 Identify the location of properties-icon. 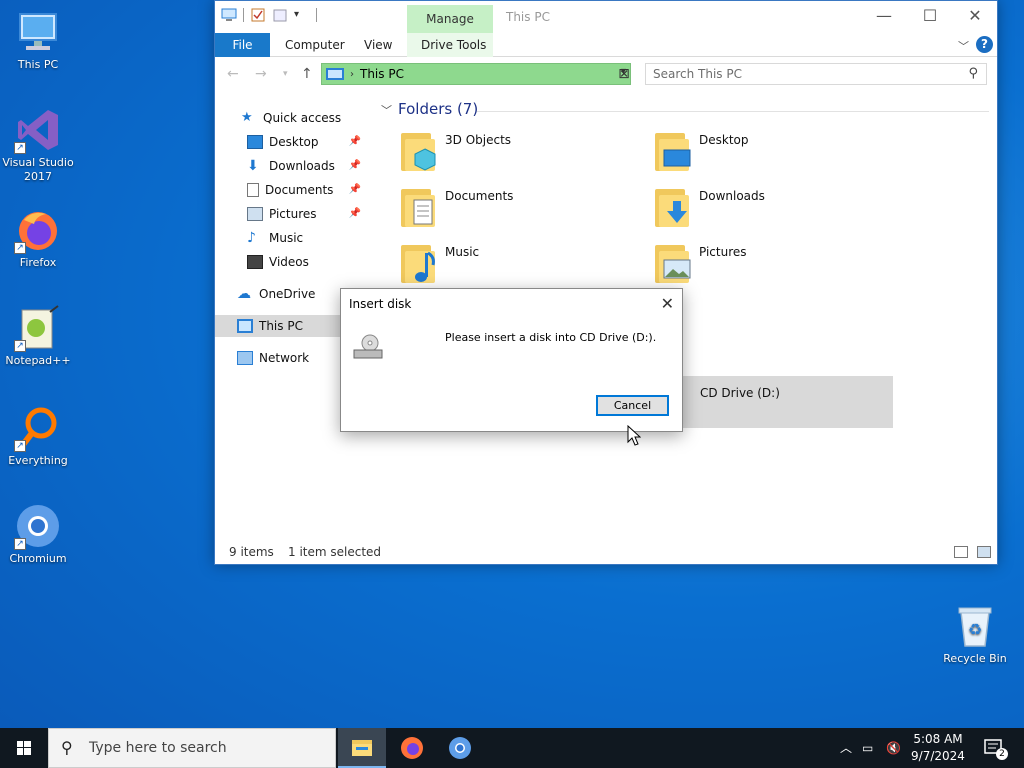
(258, 15).